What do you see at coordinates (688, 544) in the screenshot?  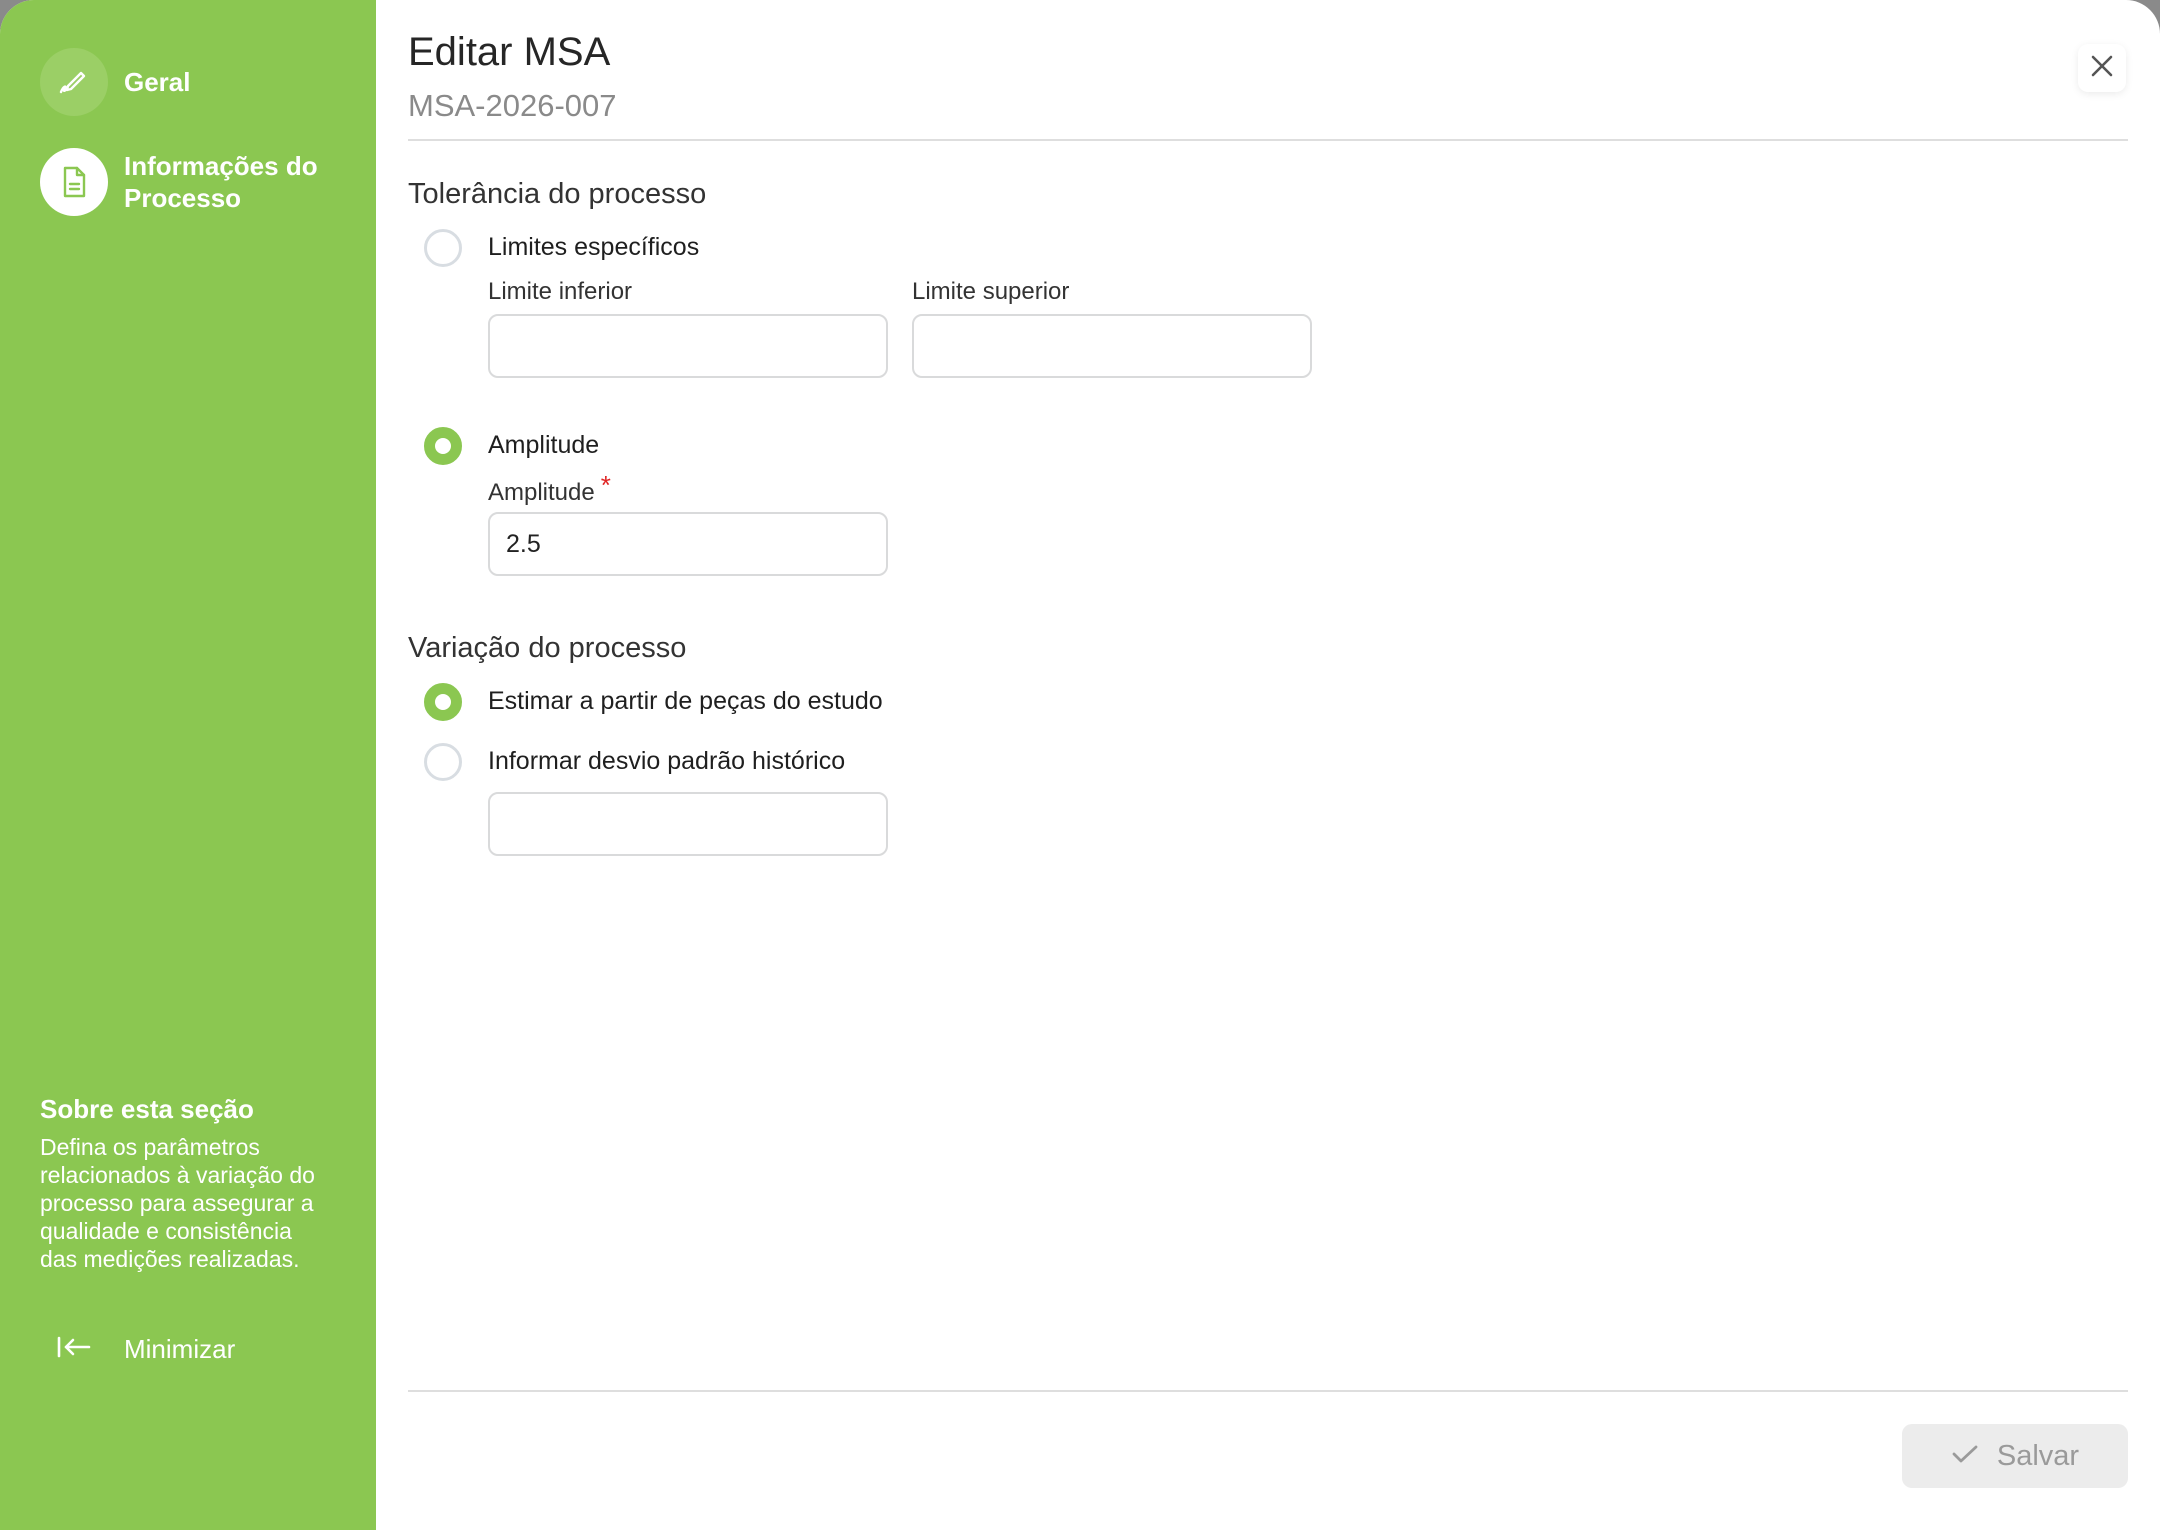 I see `amplitude-input: 2.5` at bounding box center [688, 544].